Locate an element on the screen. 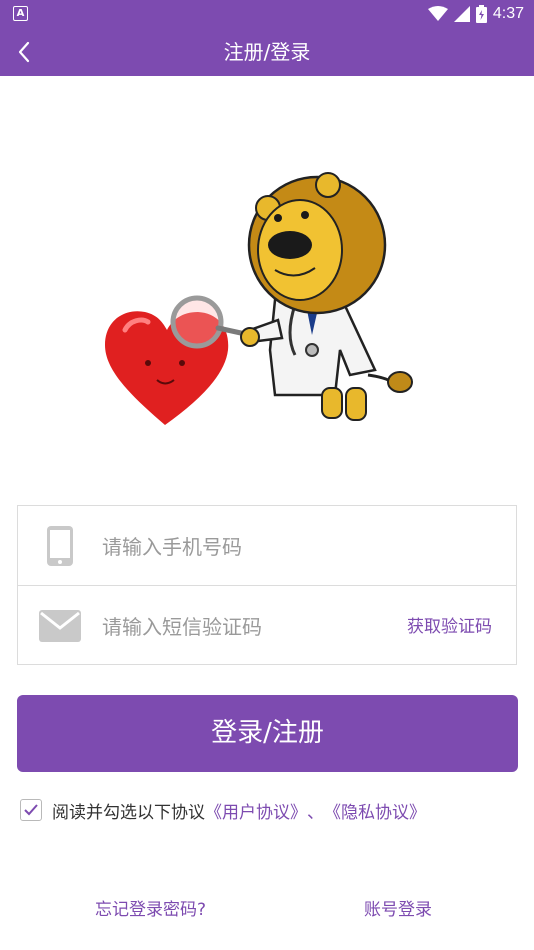 The height and width of the screenshot is (950, 534). back-button is located at coordinates (24, 52).